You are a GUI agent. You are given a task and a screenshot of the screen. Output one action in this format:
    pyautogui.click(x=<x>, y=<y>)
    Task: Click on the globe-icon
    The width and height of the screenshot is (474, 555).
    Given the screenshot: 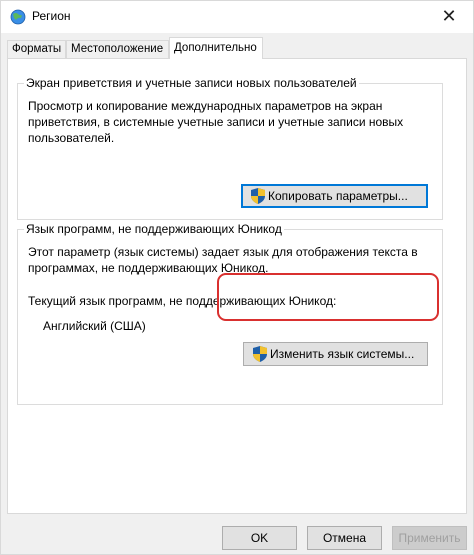 What is the action you would take?
    pyautogui.click(x=18, y=17)
    